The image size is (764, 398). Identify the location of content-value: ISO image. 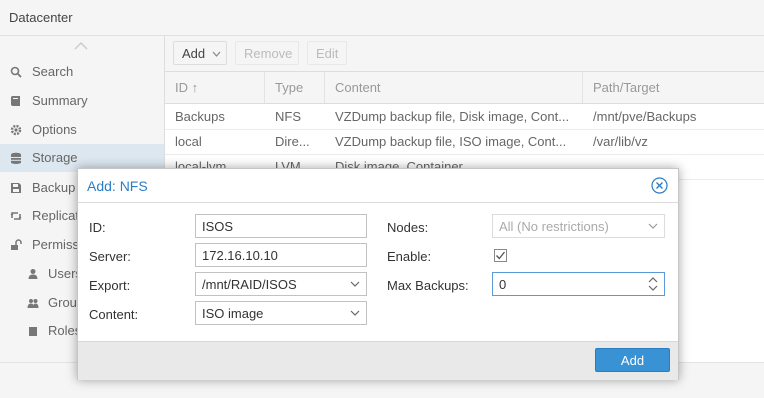
(233, 313).